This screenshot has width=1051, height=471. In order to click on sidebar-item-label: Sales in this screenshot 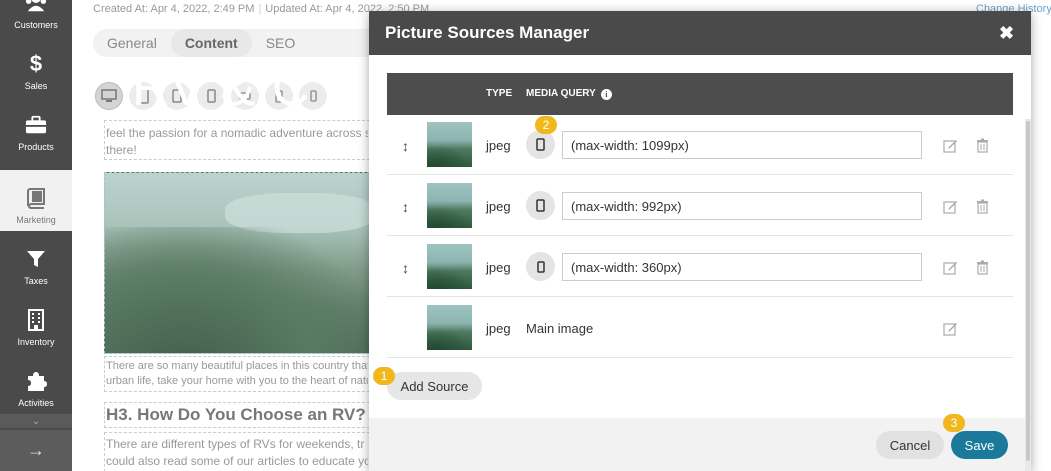, I will do `click(36, 86)`.